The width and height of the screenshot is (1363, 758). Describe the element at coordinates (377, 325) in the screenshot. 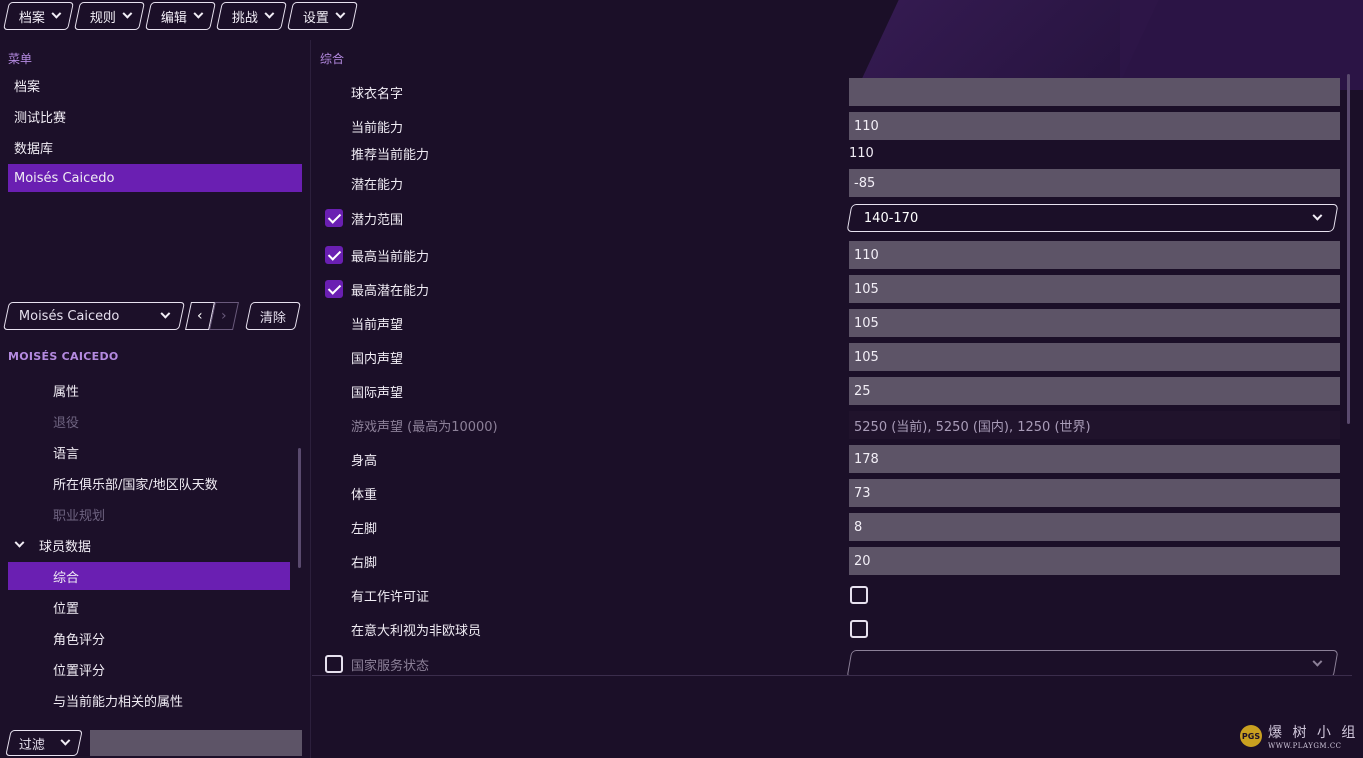

I see `row-label: 当前声望` at that location.